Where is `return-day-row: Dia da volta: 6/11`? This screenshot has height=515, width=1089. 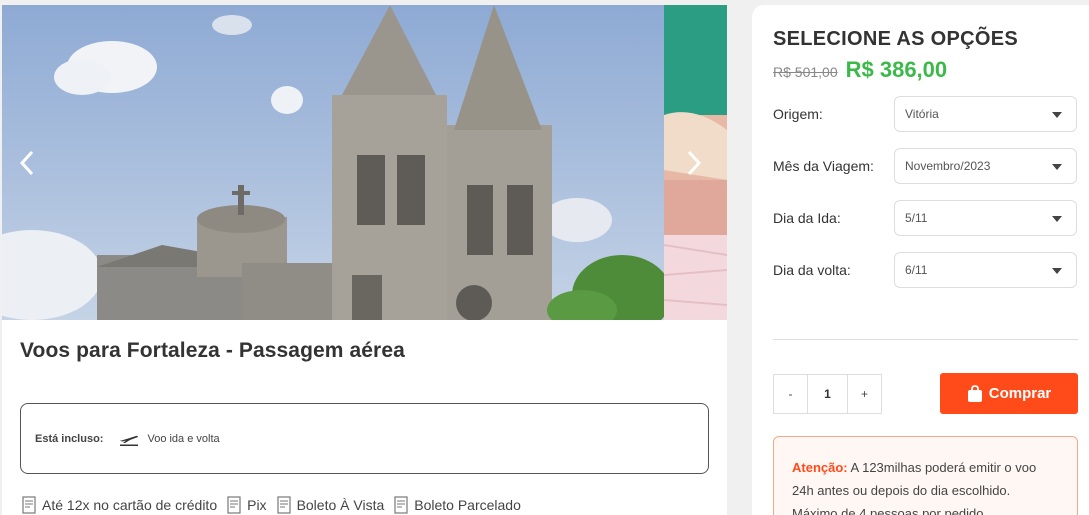
return-day-row: Dia da volta: 6/11 is located at coordinates (926, 270).